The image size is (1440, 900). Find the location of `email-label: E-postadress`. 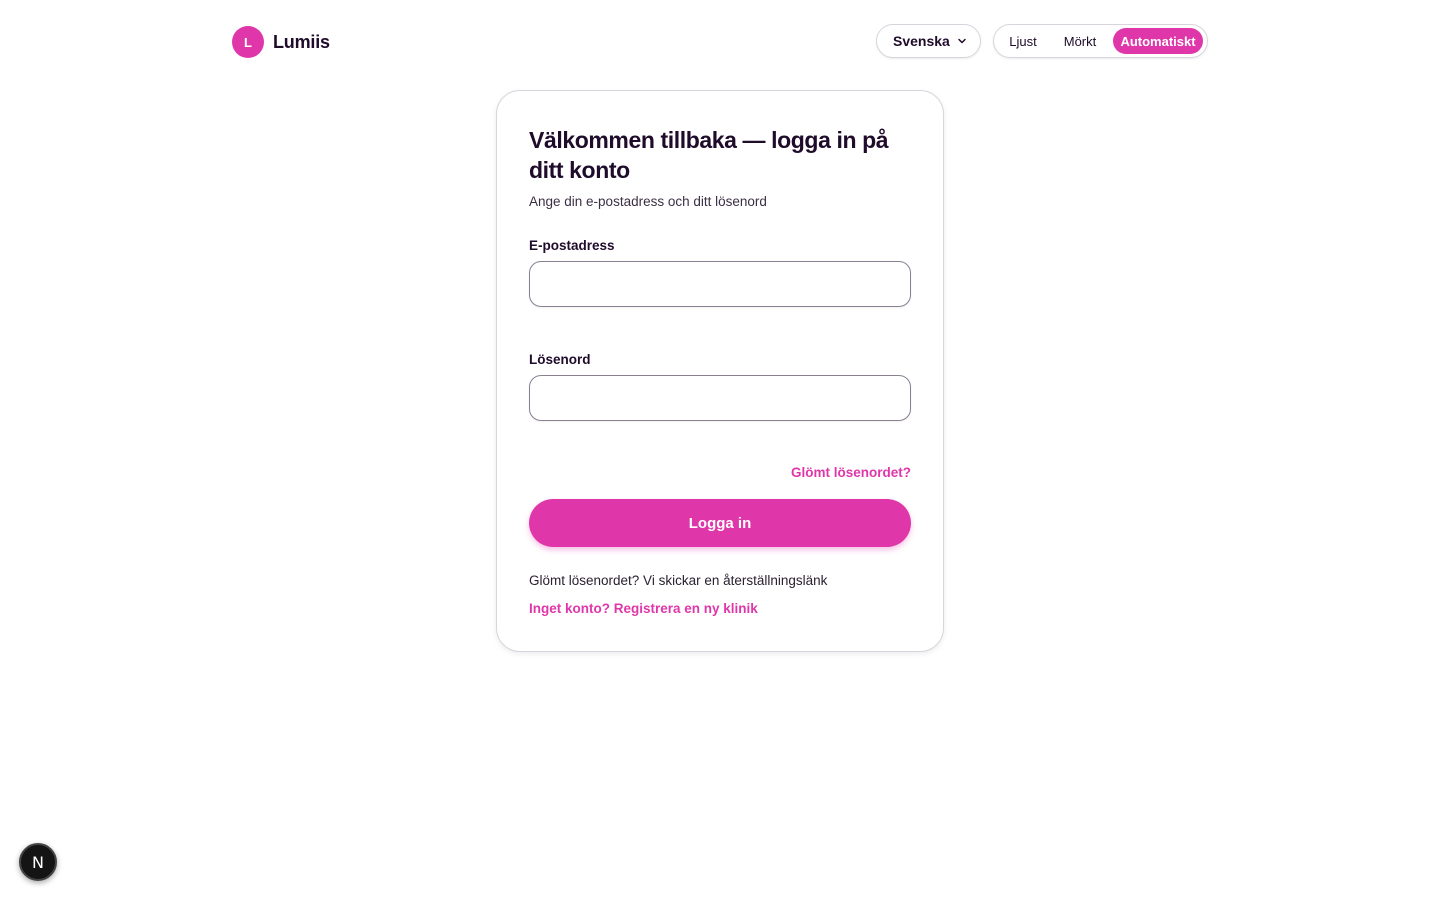

email-label: E-postadress is located at coordinates (572, 245).